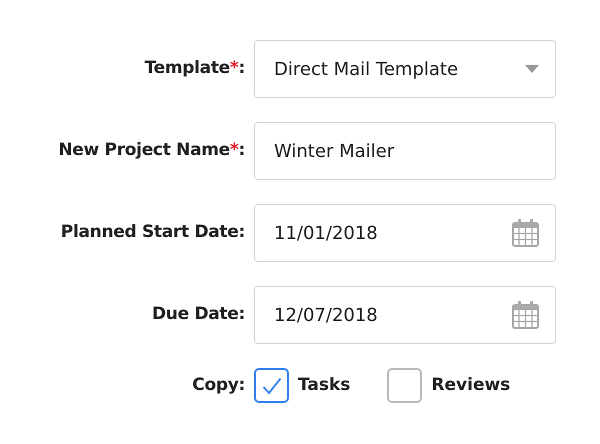 The height and width of the screenshot is (444, 600). I want to click on date-field: 12/07/2018, so click(405, 315).